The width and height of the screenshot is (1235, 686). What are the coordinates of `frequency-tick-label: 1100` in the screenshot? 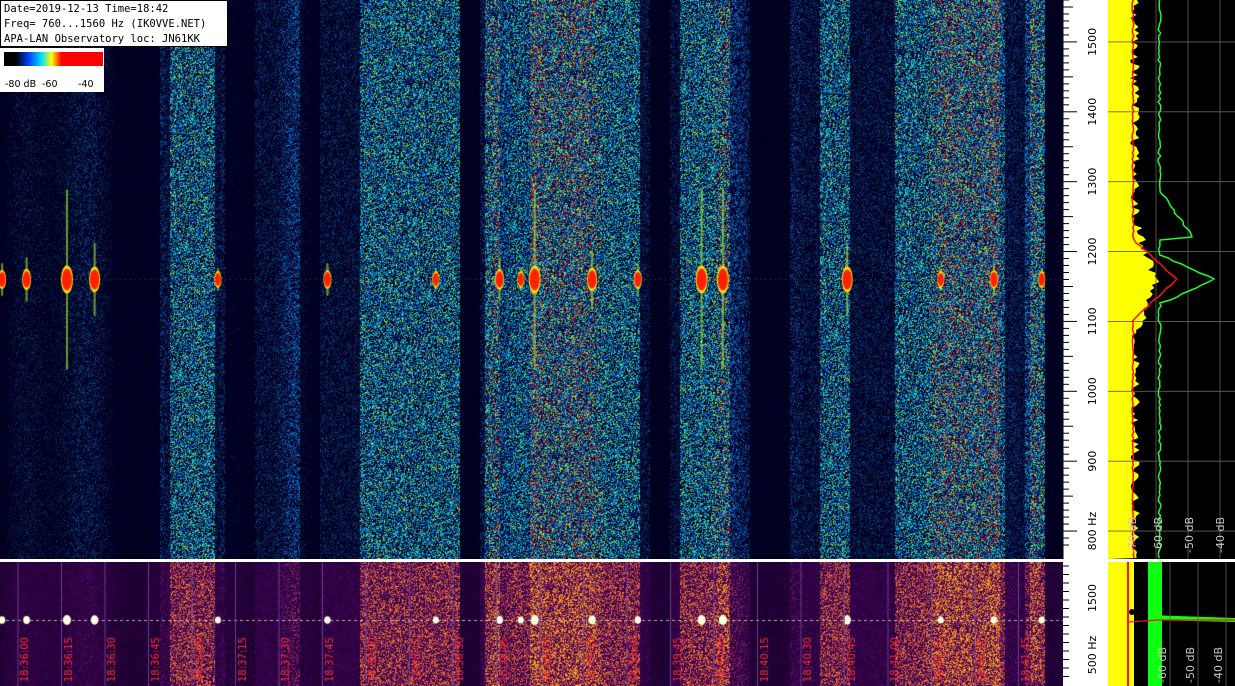 It's located at (1092, 321).